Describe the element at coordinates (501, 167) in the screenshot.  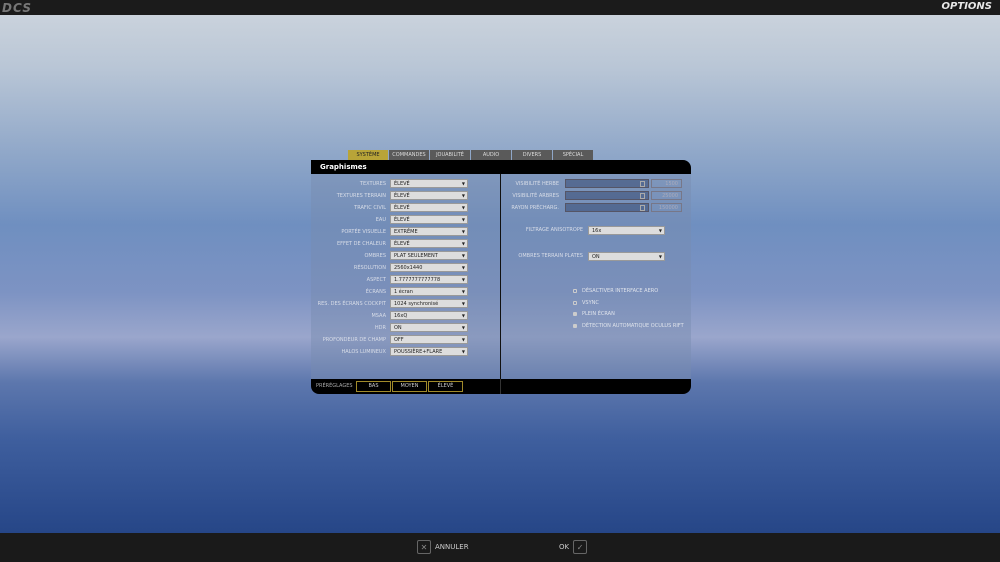
I see `panel-title: Graphismes` at that location.